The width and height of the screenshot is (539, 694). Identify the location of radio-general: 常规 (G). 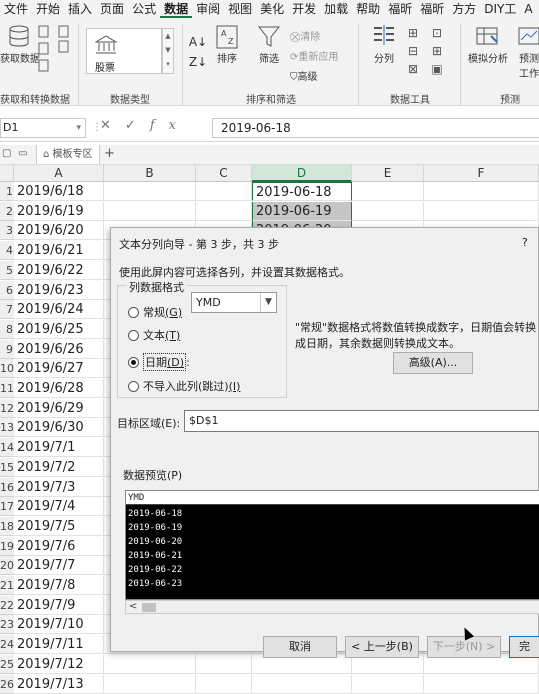
(155, 312).